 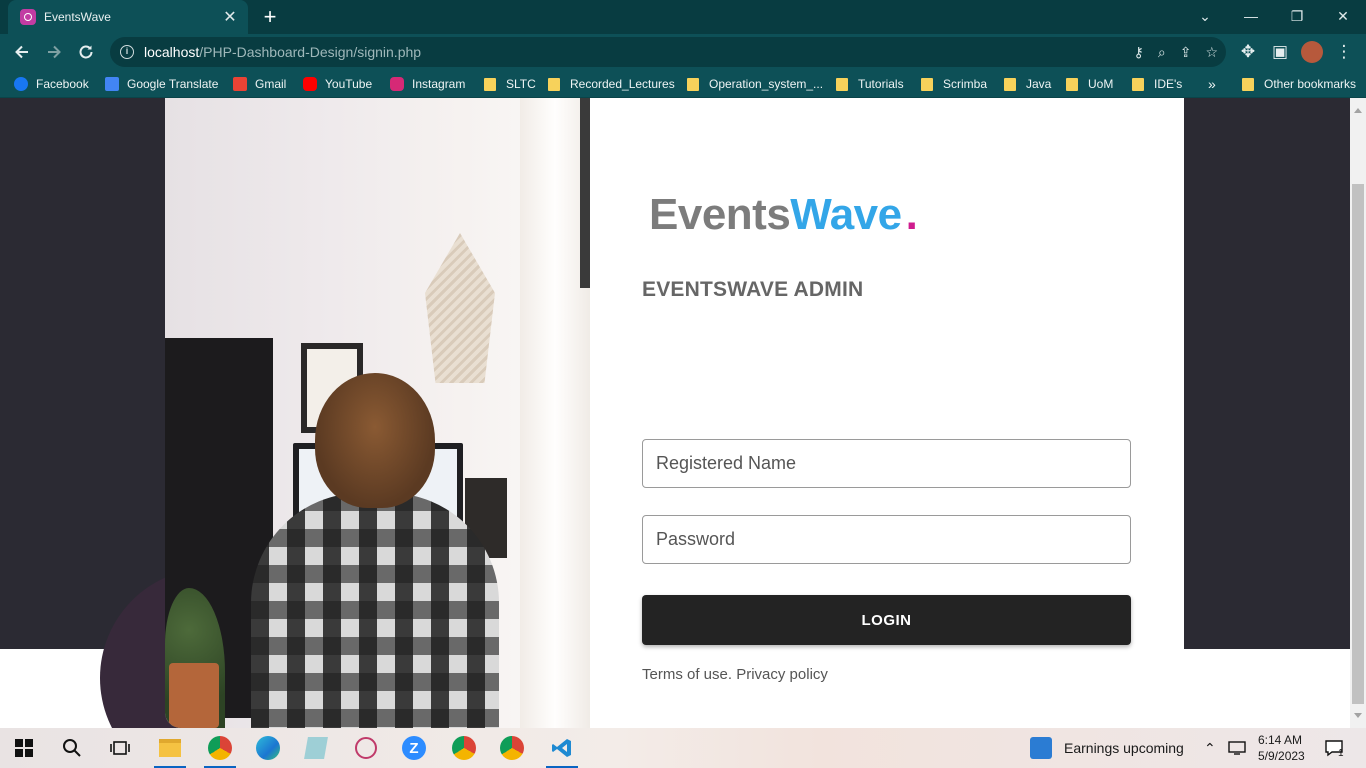 I want to click on facebook-icon, so click(x=21, y=84).